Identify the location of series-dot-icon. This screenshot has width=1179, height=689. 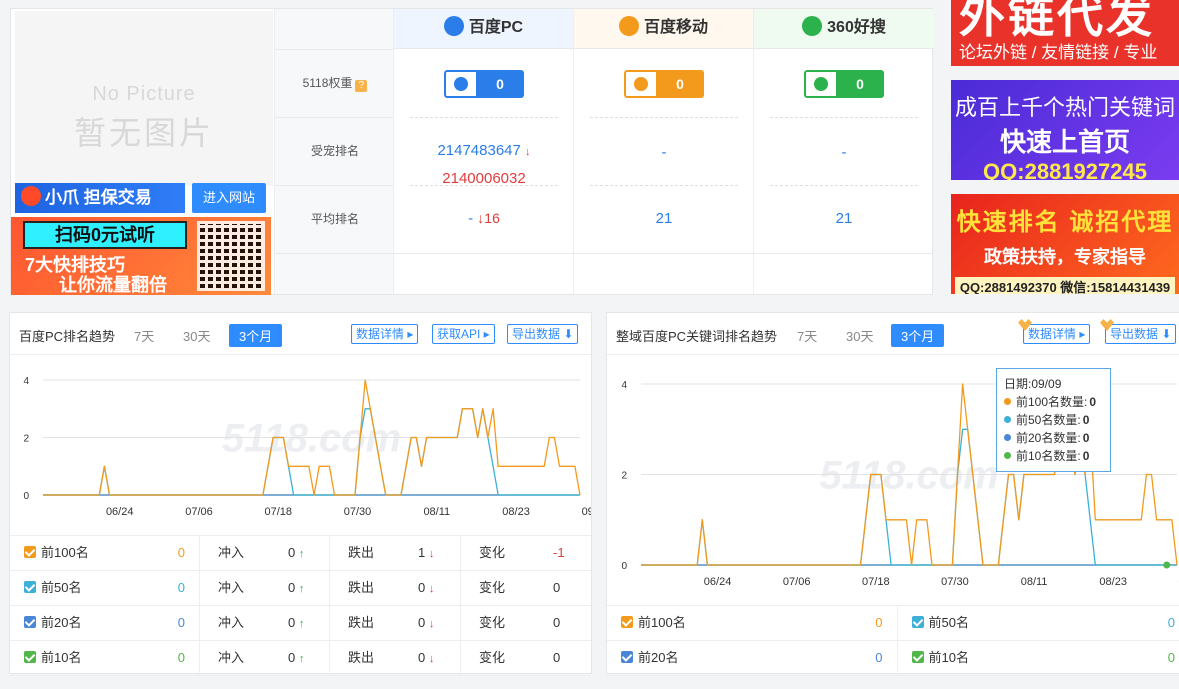
(1007, 419).